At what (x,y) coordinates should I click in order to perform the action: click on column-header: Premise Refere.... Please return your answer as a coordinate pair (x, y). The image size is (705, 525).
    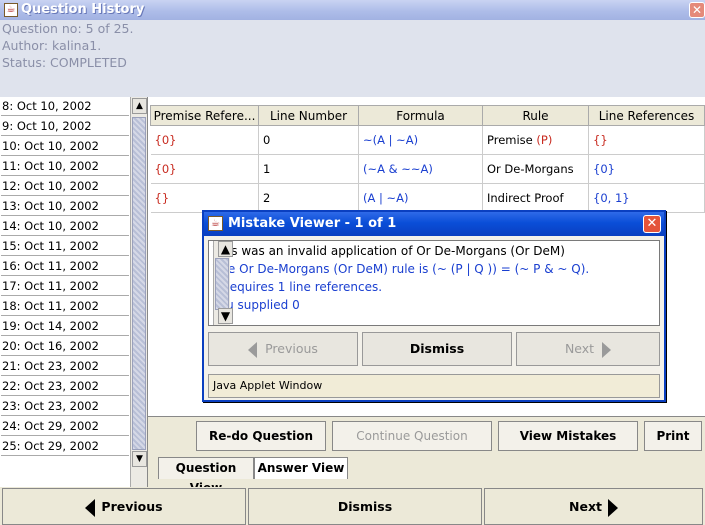
    Looking at the image, I should click on (204, 115).